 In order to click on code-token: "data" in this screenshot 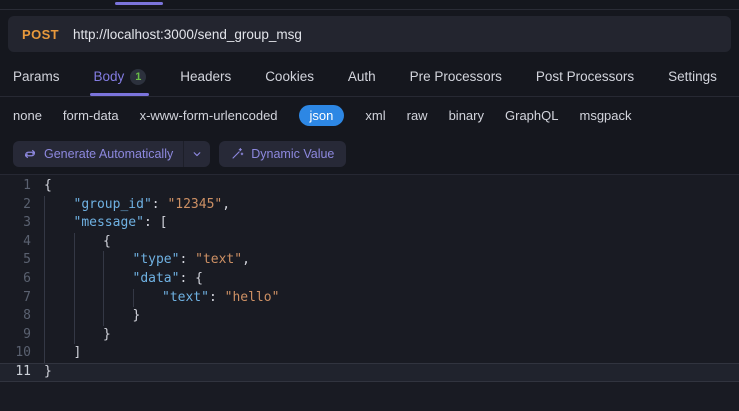, I will do `click(156, 278)`.